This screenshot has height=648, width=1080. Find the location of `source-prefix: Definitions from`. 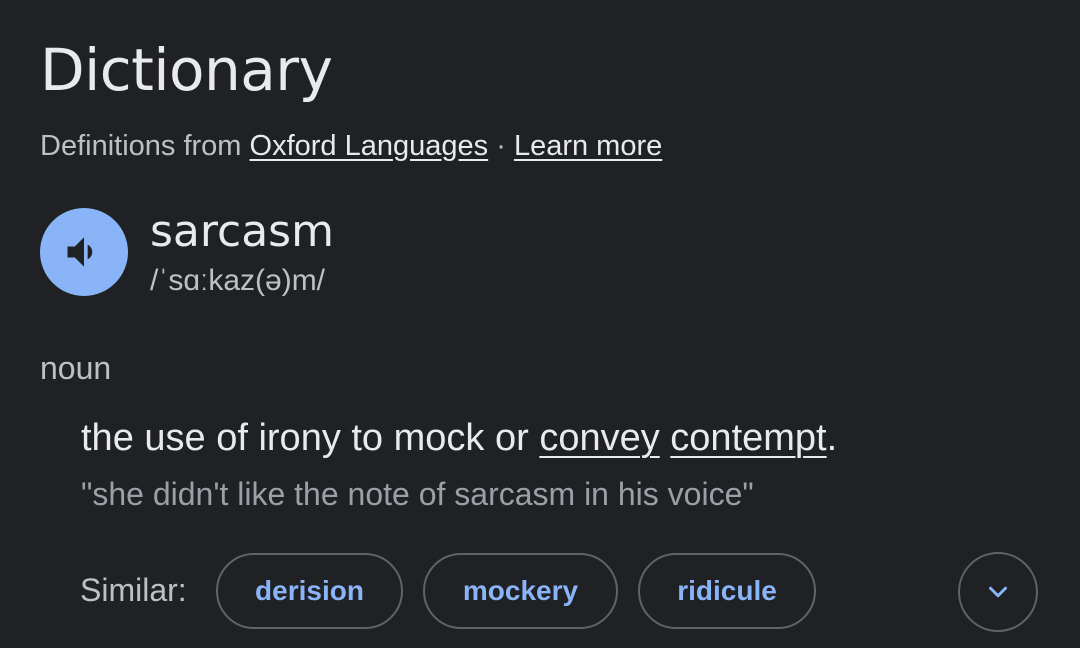

source-prefix: Definitions from is located at coordinates (141, 146).